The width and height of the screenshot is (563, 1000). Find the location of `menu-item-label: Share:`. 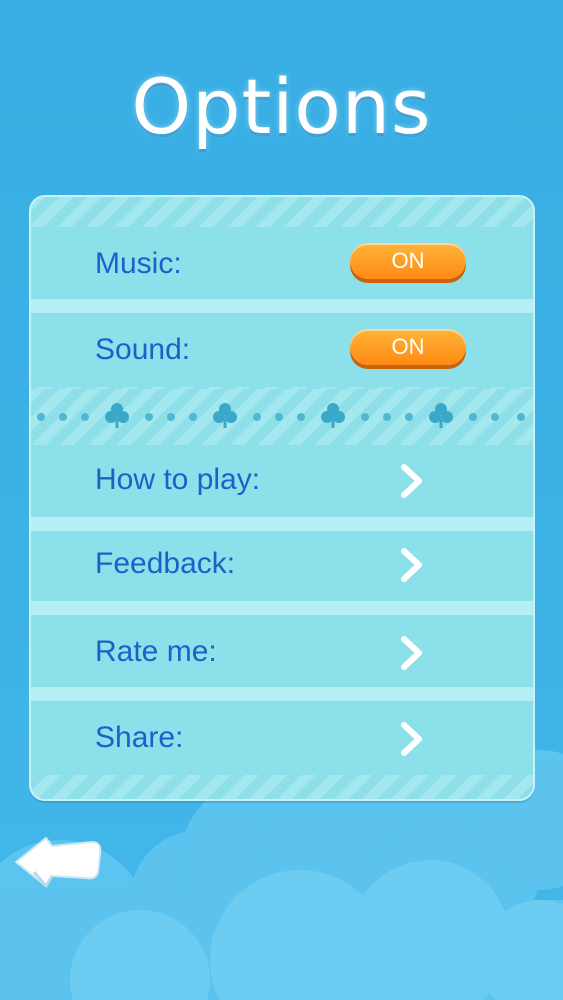

menu-item-label: Share: is located at coordinates (139, 737).